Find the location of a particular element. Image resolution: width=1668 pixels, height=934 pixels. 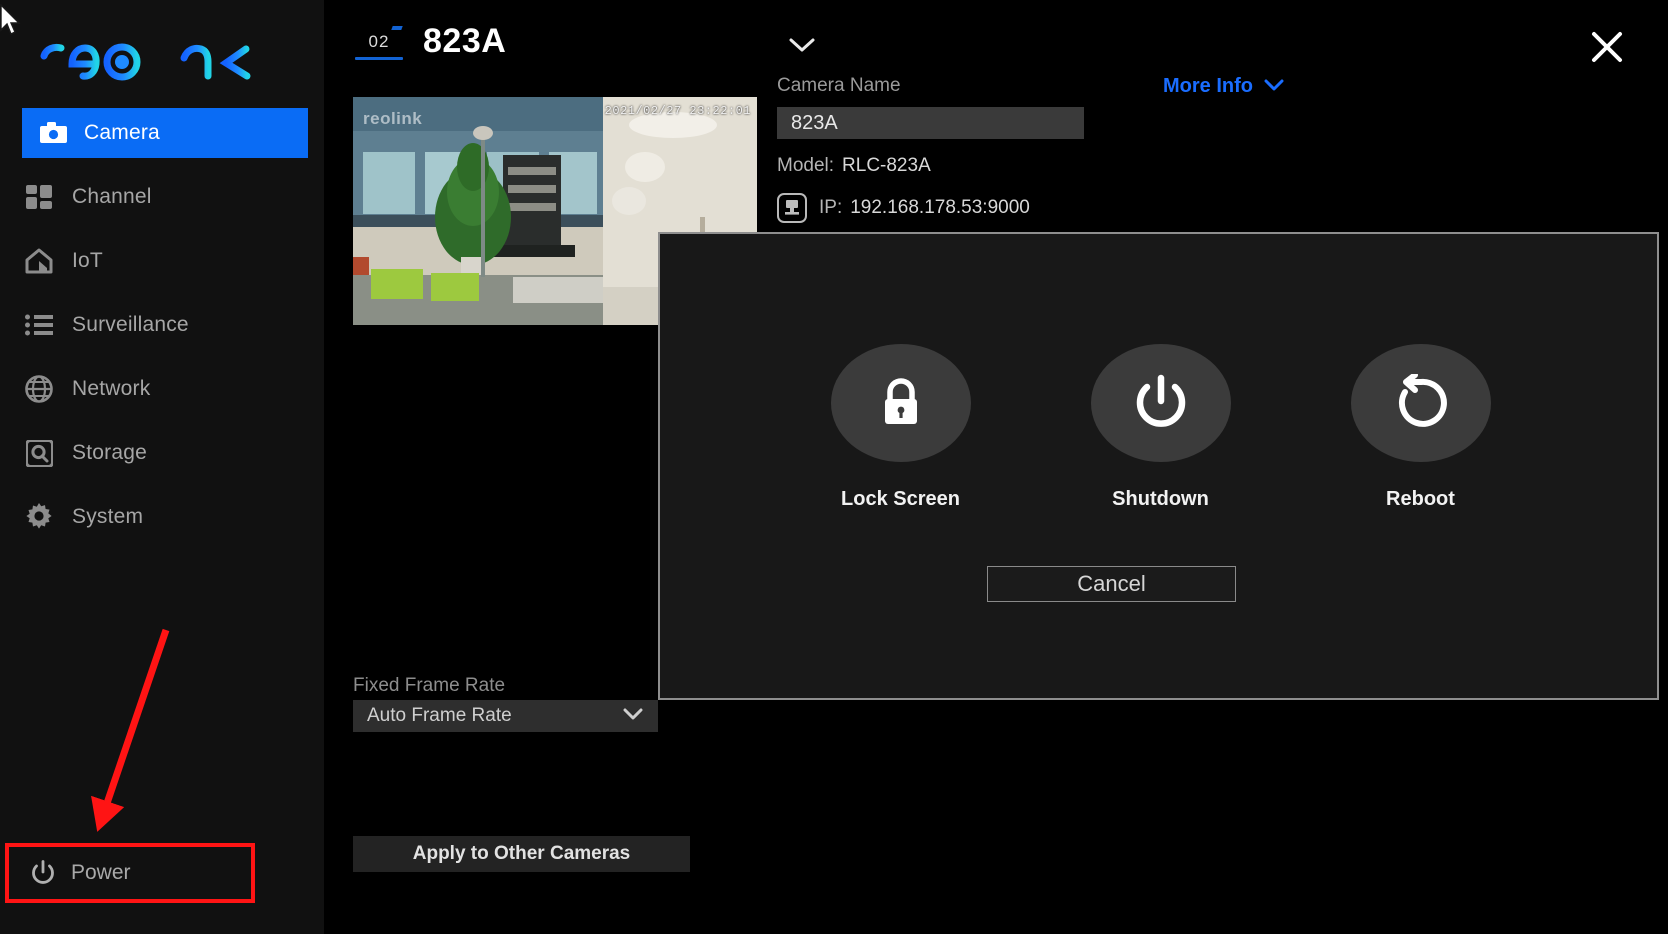

gear-icon is located at coordinates (39, 517).